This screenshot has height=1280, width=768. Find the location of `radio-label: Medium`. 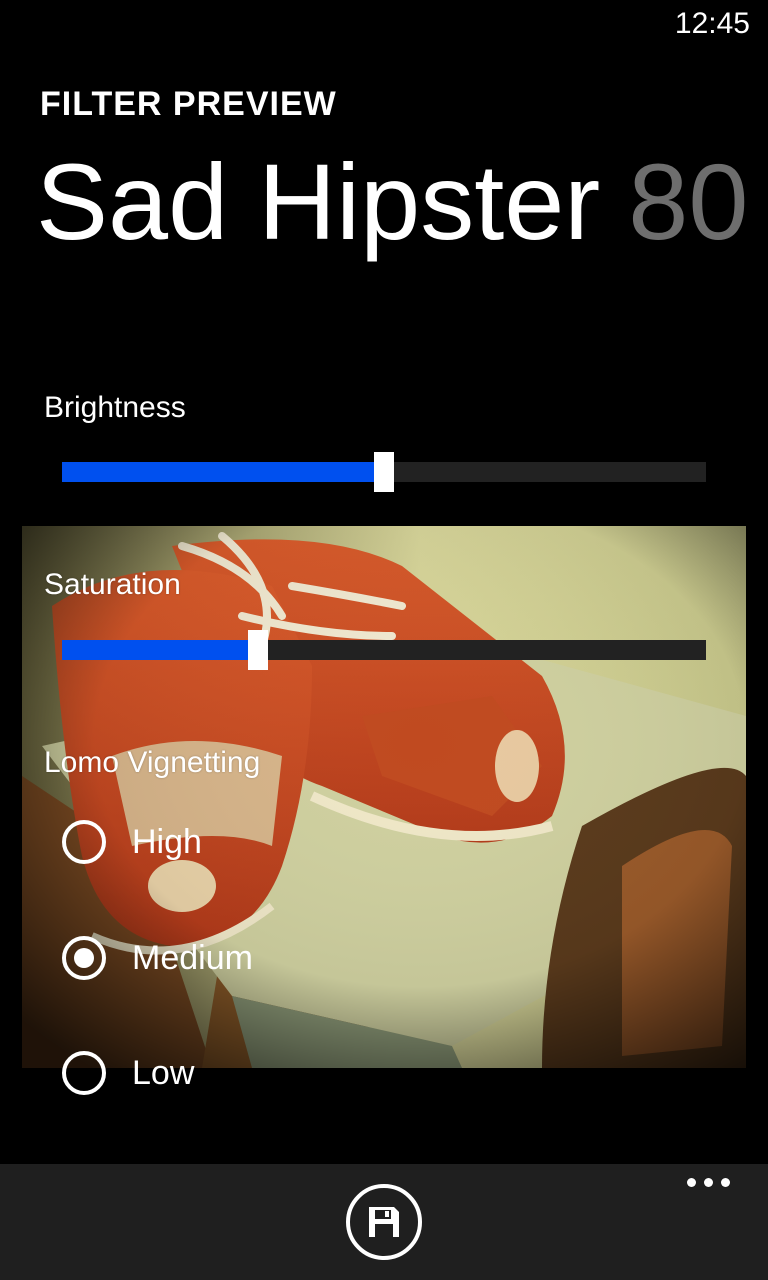

radio-label: Medium is located at coordinates (192, 958).